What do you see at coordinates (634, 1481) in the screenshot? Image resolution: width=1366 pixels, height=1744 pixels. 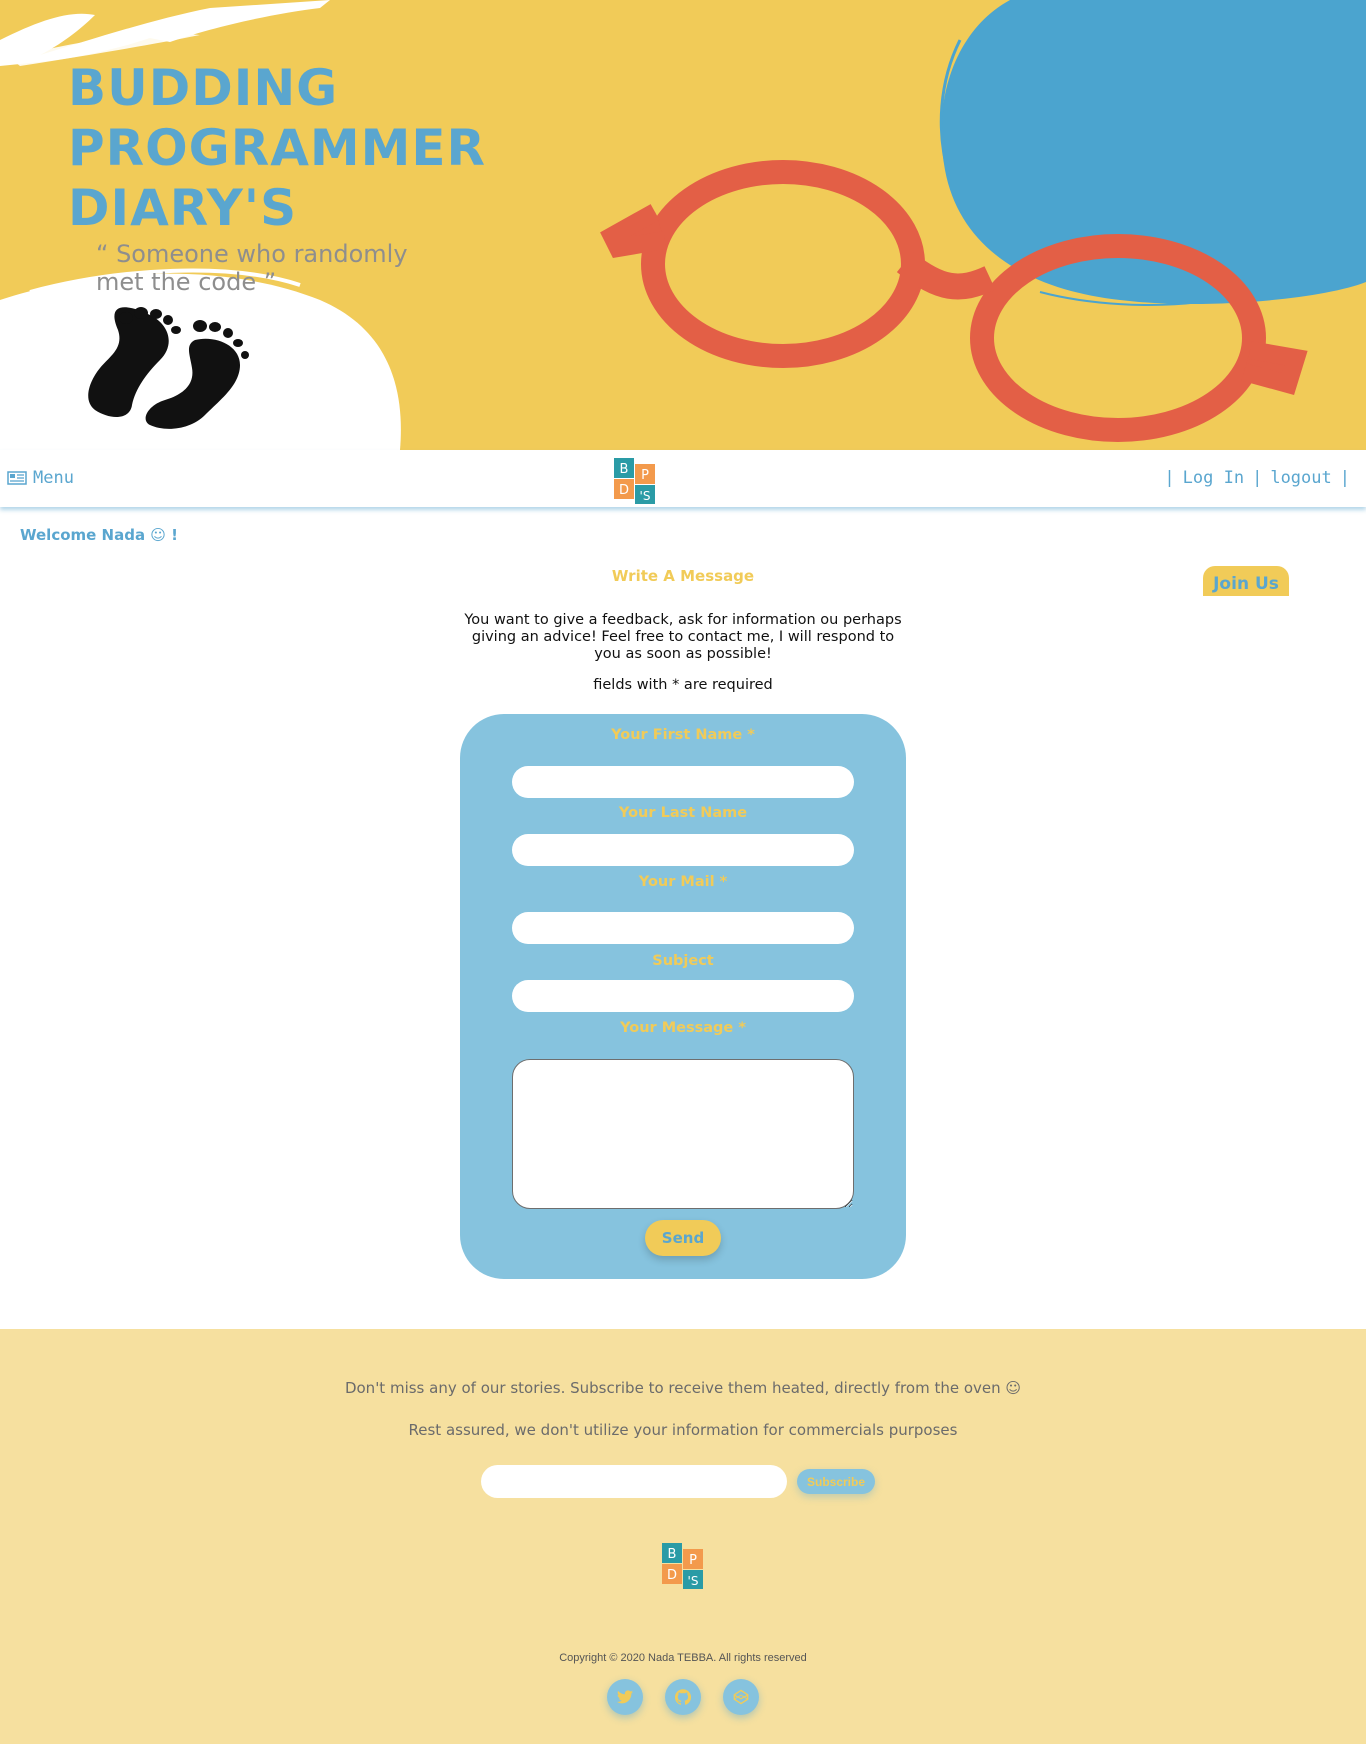 I see `subscribe-email-input` at bounding box center [634, 1481].